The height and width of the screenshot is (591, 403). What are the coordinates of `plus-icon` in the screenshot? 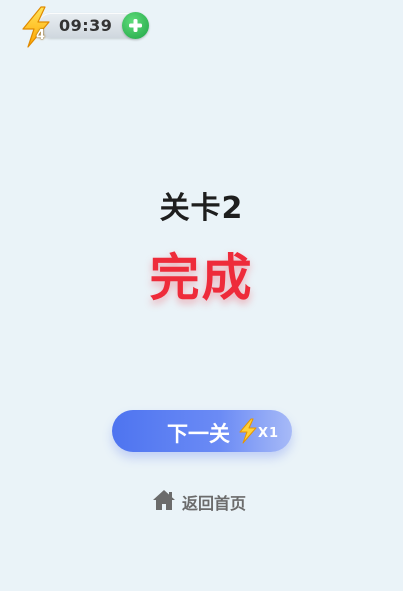 It's located at (135, 25).